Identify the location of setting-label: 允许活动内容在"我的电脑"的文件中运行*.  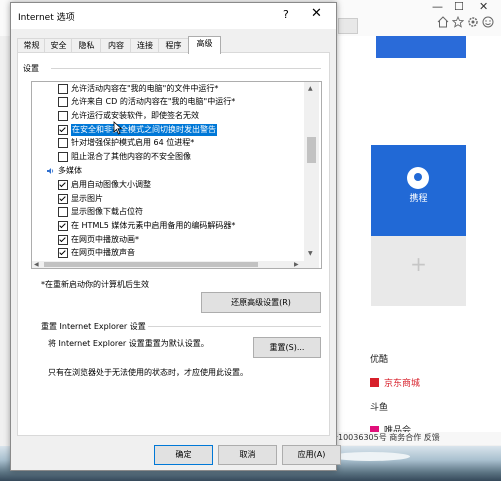
(145, 88).